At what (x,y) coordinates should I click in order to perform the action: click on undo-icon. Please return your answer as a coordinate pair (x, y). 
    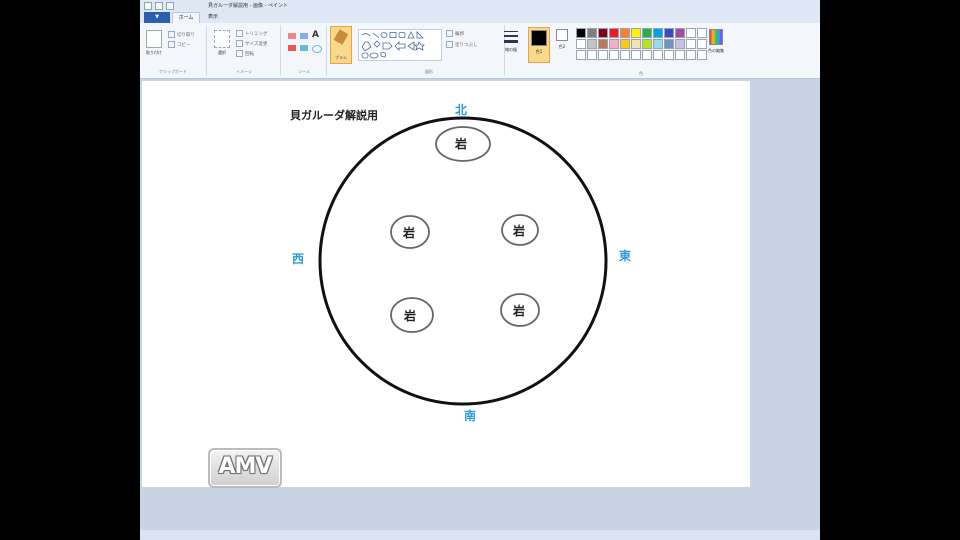
    Looking at the image, I should click on (159, 6).